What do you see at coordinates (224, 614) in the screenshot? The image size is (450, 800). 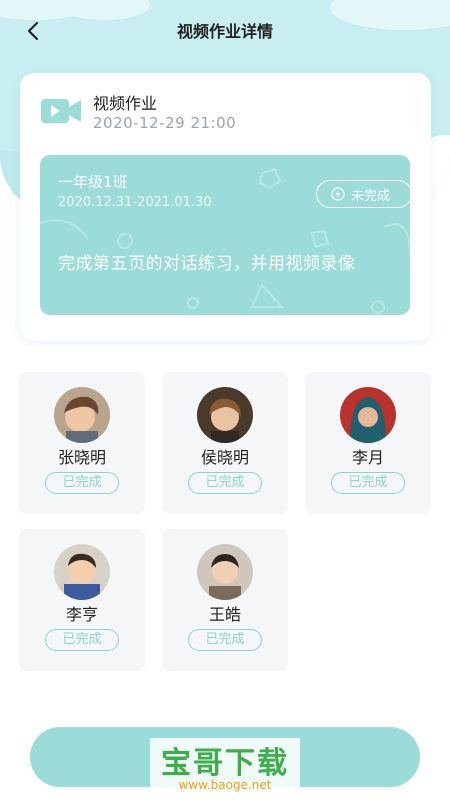 I see `student-name: 王皓` at bounding box center [224, 614].